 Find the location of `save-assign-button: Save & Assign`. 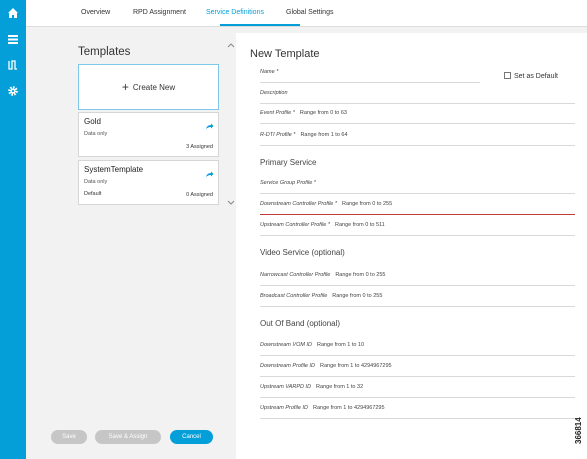

save-assign-button: Save & Assign is located at coordinates (128, 437).